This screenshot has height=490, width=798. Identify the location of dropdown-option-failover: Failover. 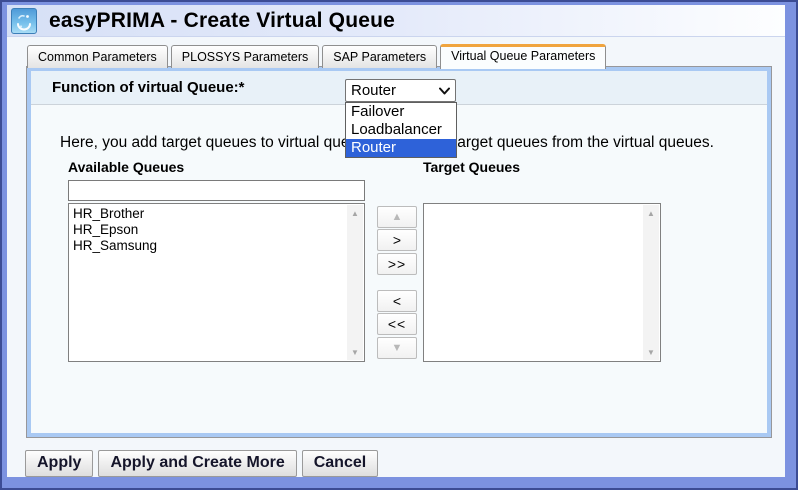
(401, 112).